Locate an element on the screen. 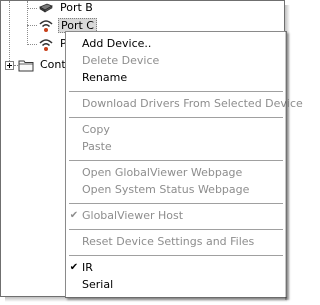  menu-item-delete-device: Delete Device is located at coordinates (176, 61).